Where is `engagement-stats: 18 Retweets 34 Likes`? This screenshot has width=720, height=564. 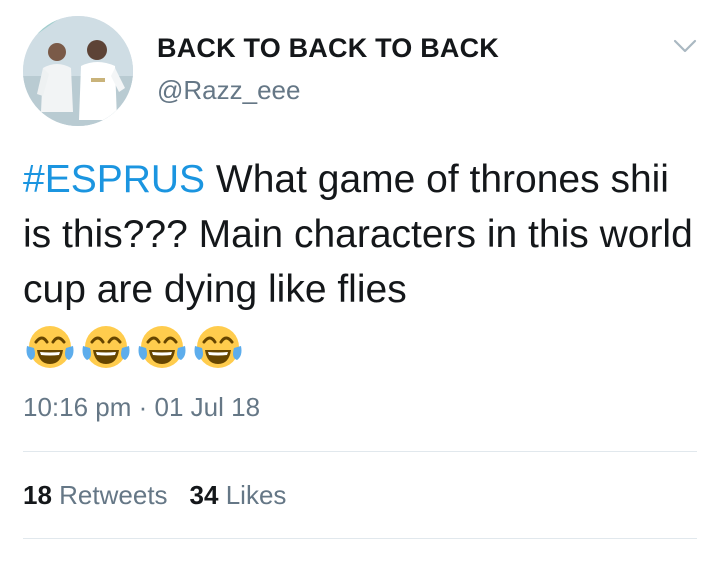
engagement-stats: 18 Retweets 34 Likes is located at coordinates (165, 495).